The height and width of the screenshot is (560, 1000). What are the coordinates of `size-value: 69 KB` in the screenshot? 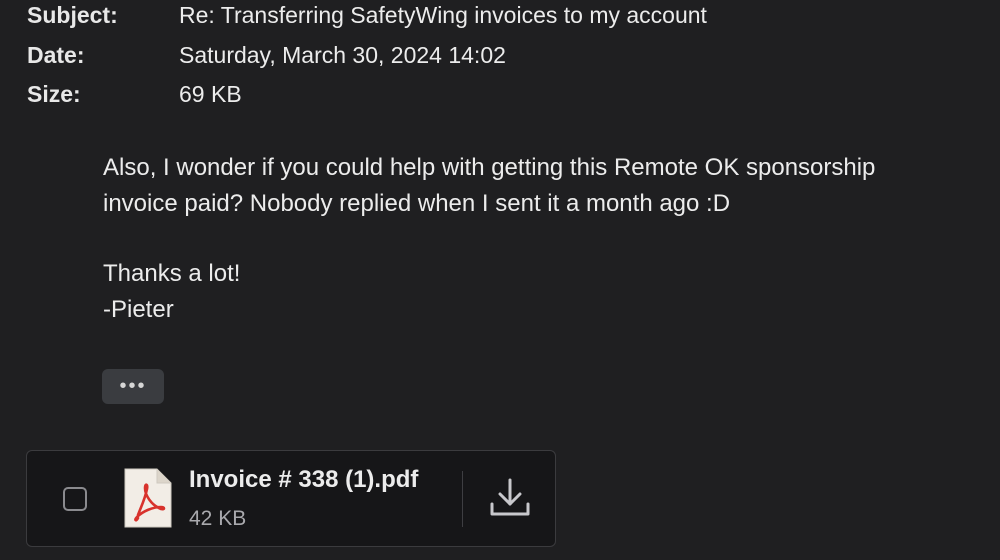 It's located at (210, 94).